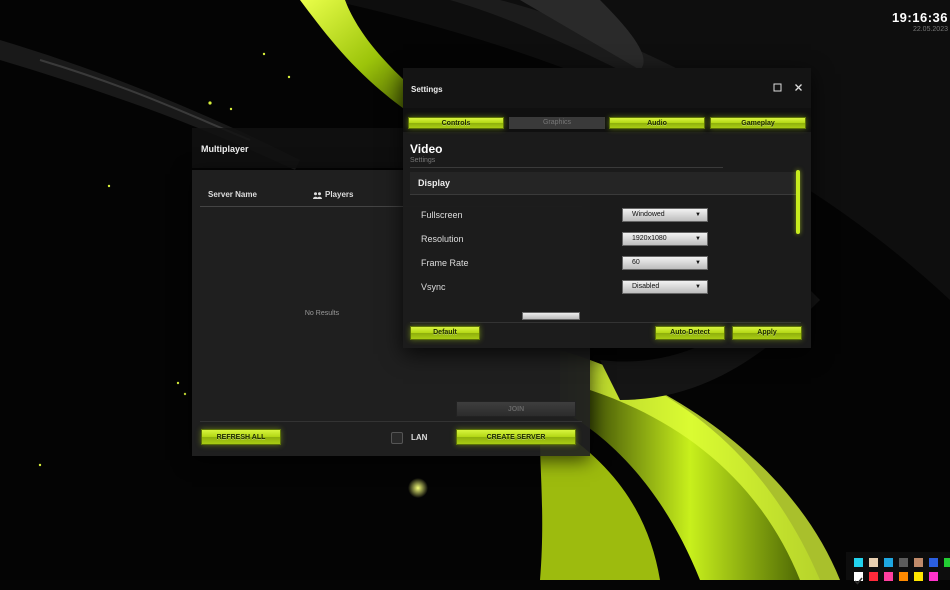  I want to click on clock-date: 22.05.2023, so click(930, 29).